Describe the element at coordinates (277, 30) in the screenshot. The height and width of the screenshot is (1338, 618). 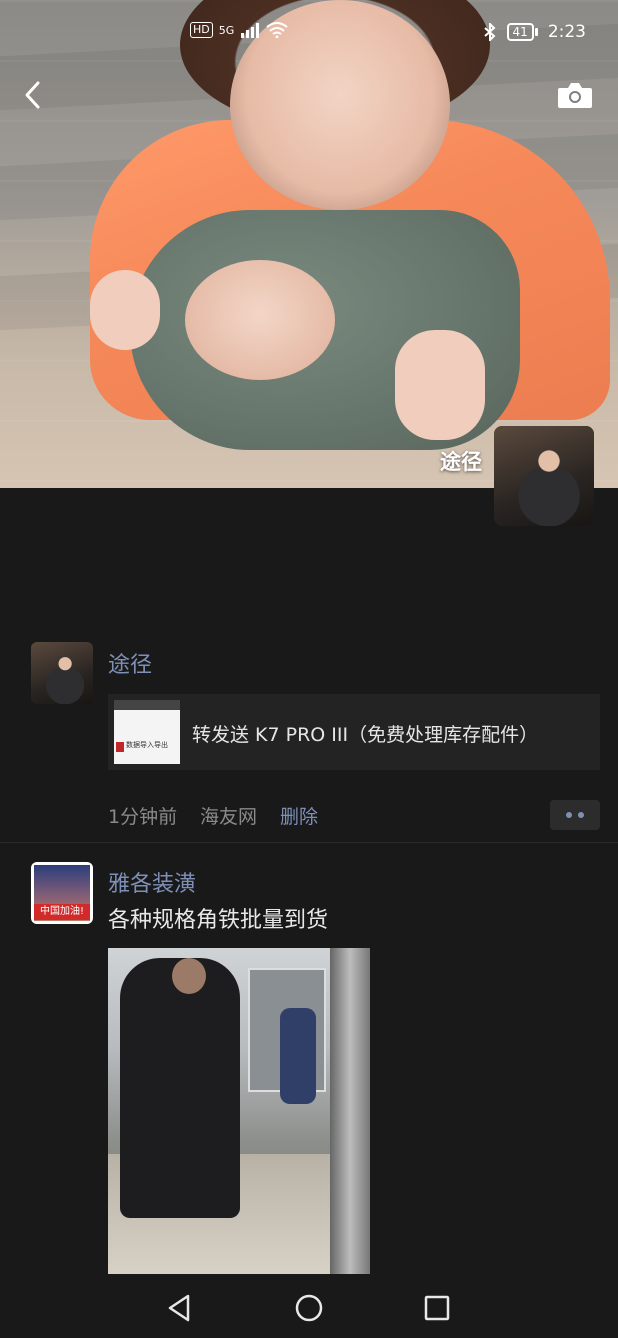
I see `wifi-icon` at that location.